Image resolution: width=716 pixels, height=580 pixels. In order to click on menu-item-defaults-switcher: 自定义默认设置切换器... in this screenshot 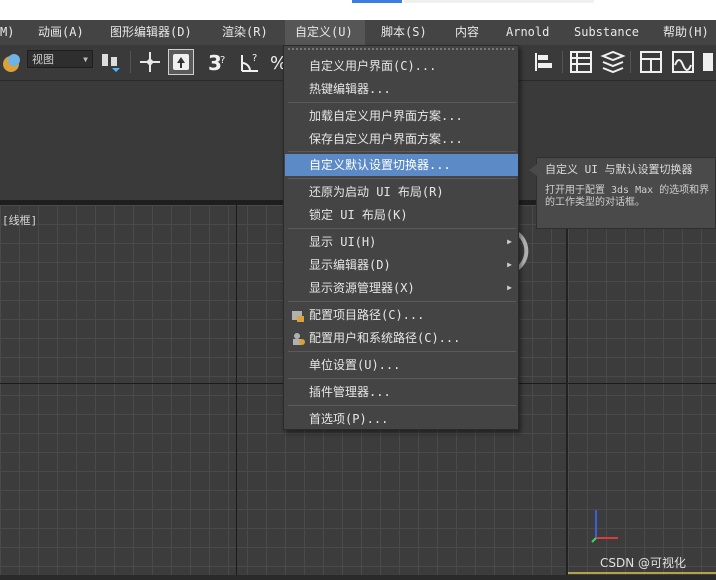, I will do `click(401, 165)`.